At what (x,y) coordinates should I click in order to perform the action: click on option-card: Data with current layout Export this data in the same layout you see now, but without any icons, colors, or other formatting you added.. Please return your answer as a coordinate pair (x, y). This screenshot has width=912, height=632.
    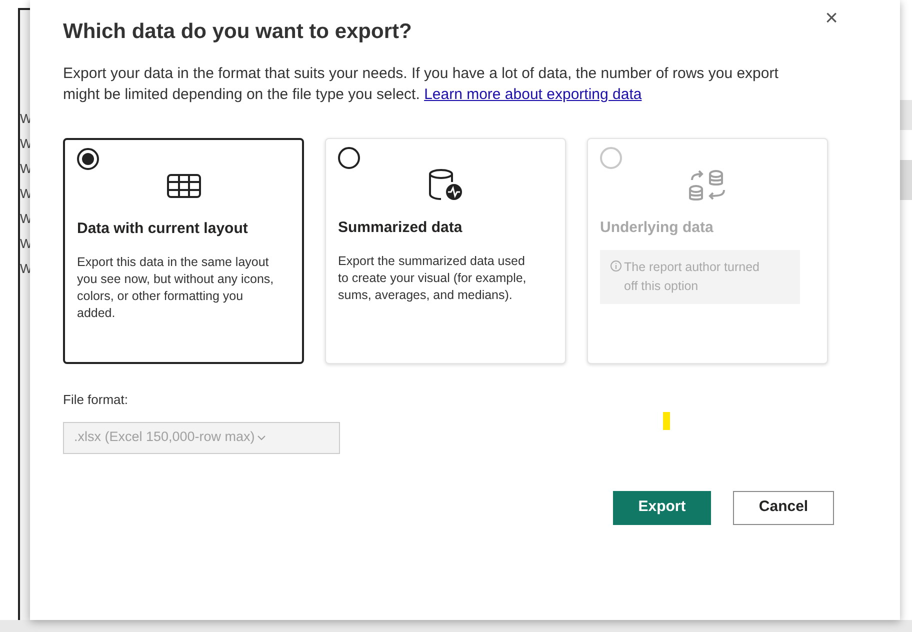
    Looking at the image, I should click on (183, 251).